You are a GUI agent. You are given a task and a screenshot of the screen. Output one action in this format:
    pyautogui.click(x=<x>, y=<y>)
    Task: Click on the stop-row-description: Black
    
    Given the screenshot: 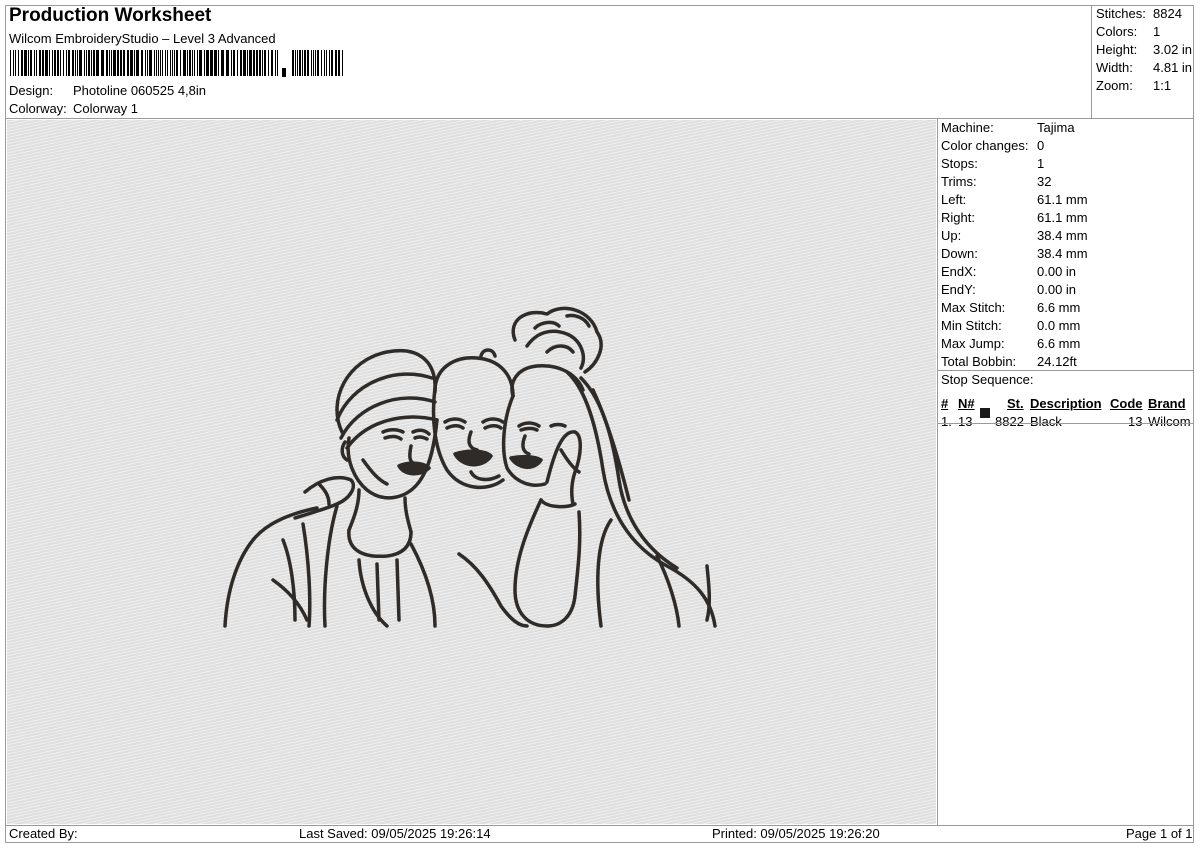 What is the action you would take?
    pyautogui.click(x=1046, y=421)
    